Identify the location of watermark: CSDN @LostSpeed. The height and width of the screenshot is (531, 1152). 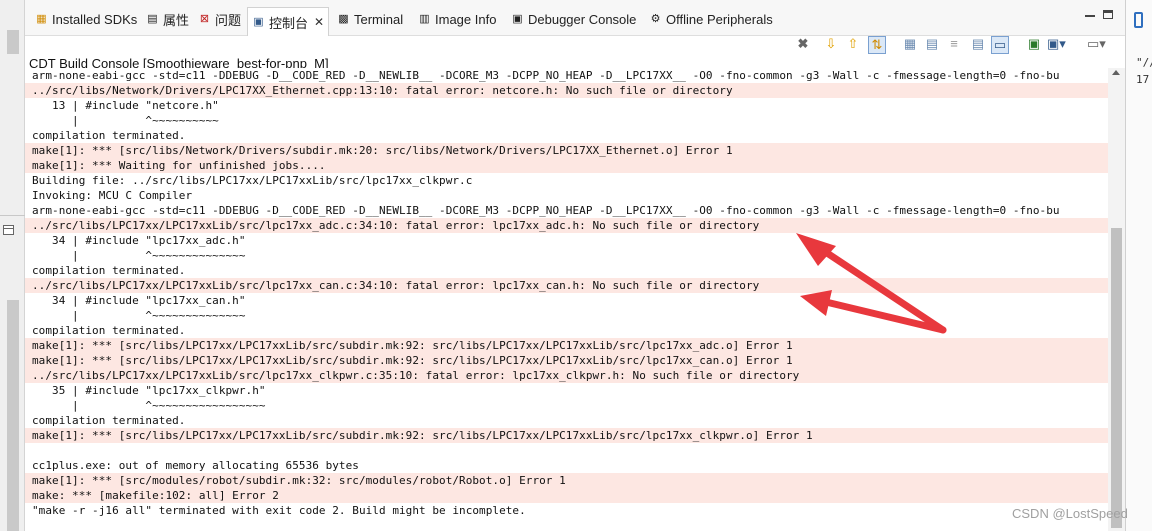
(1070, 513).